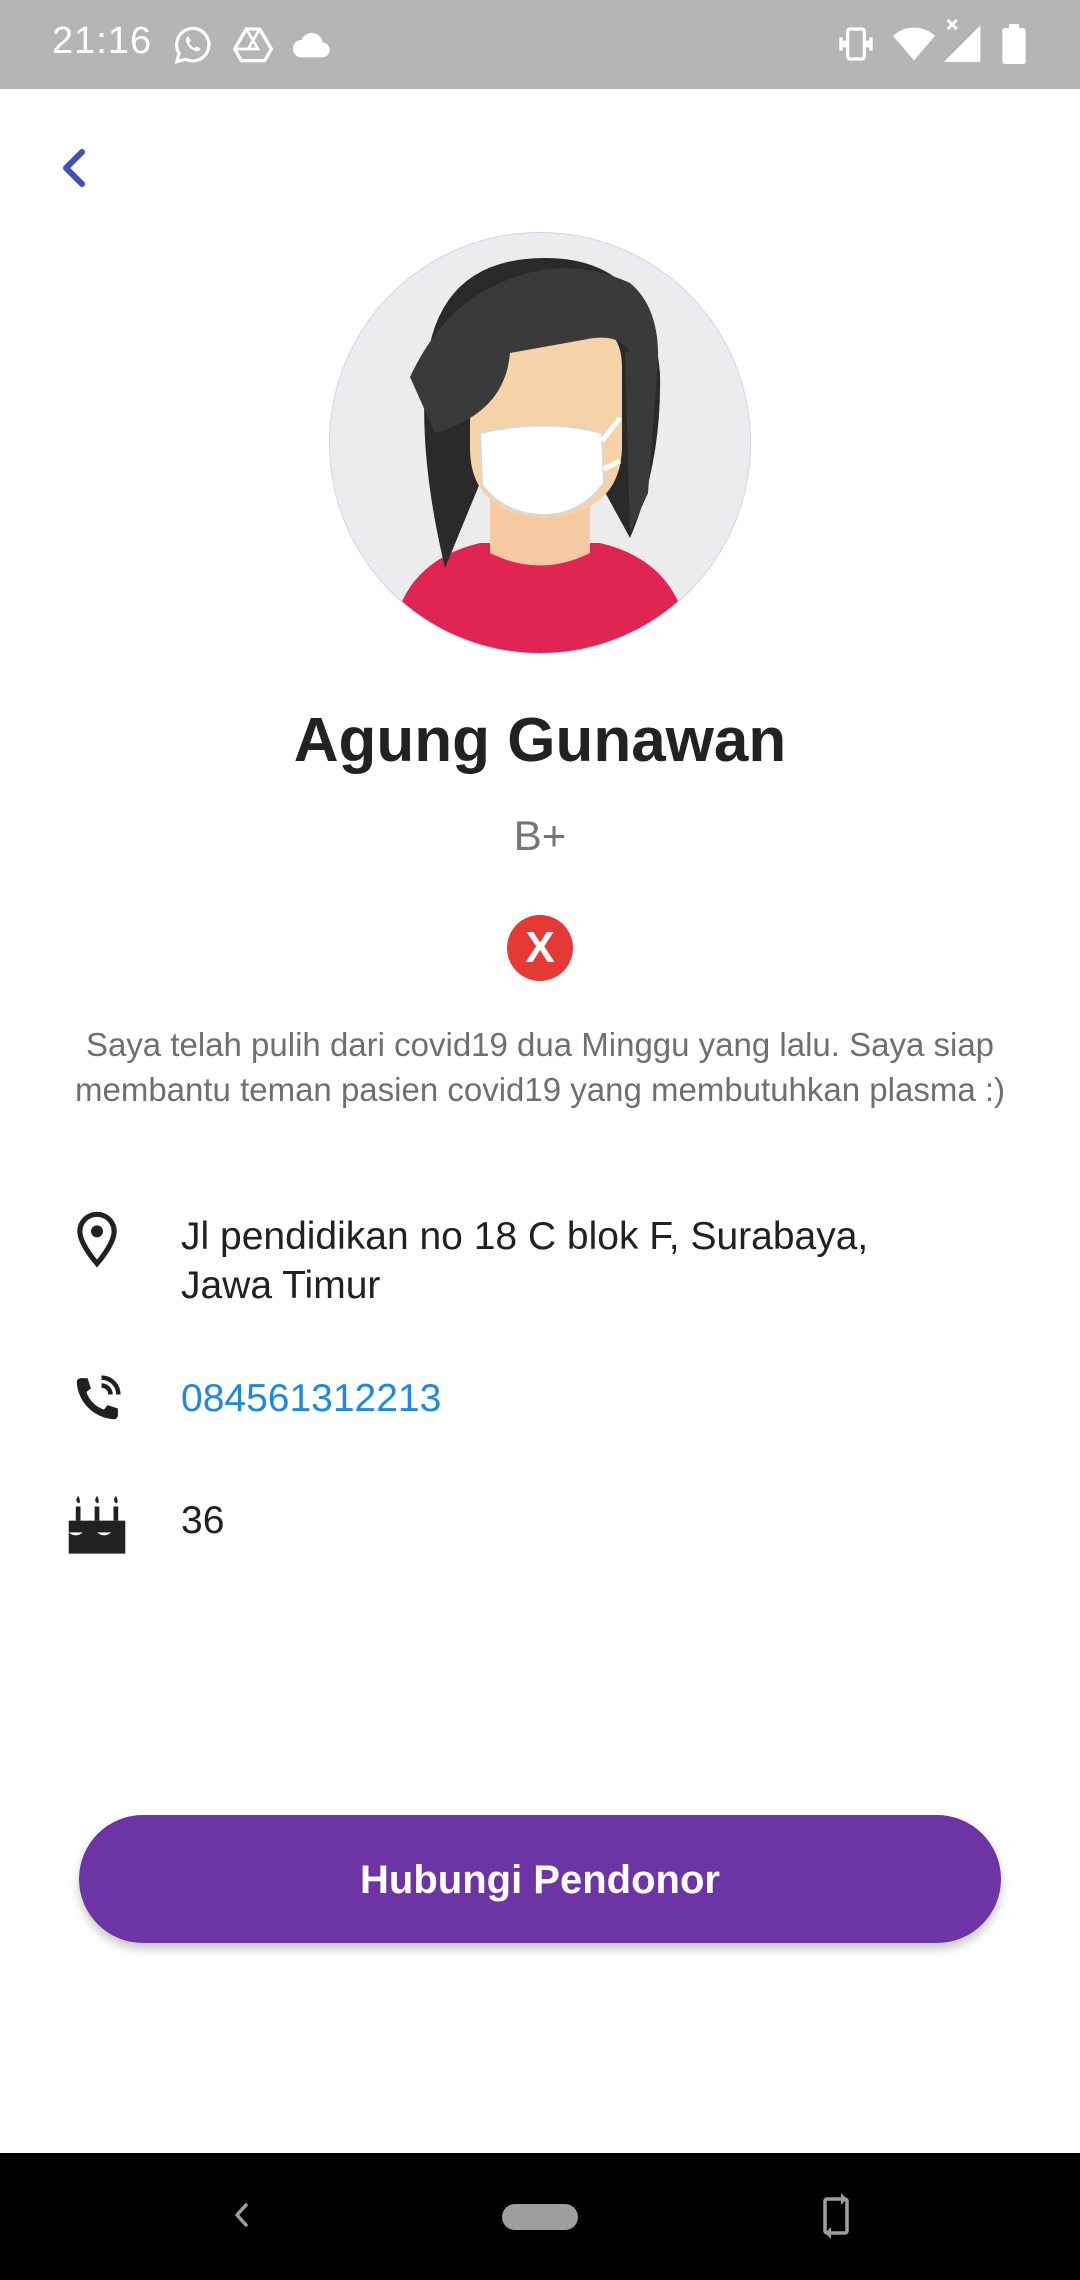 This screenshot has width=1080, height=2280. Describe the element at coordinates (97, 1524) in the screenshot. I see `birthday-cake-icon` at that location.